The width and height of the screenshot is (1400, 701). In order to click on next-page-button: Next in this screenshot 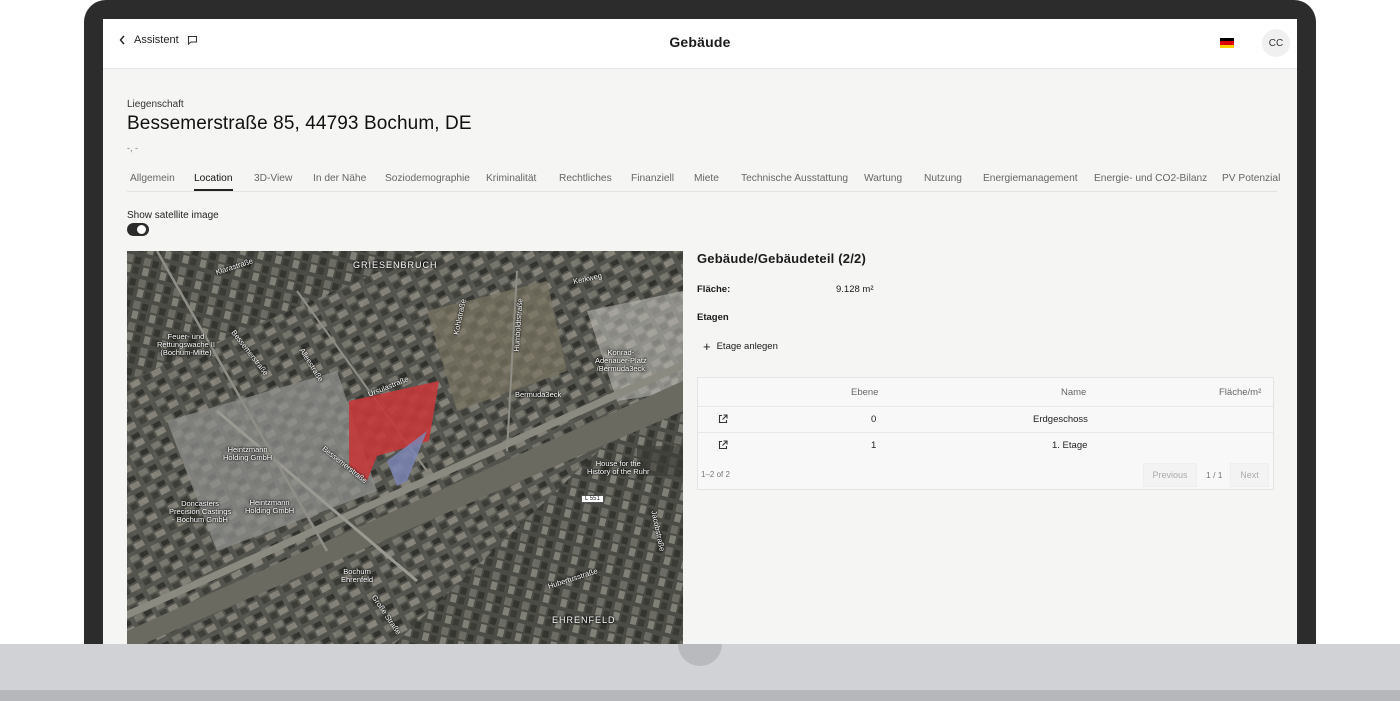, I will do `click(1249, 475)`.